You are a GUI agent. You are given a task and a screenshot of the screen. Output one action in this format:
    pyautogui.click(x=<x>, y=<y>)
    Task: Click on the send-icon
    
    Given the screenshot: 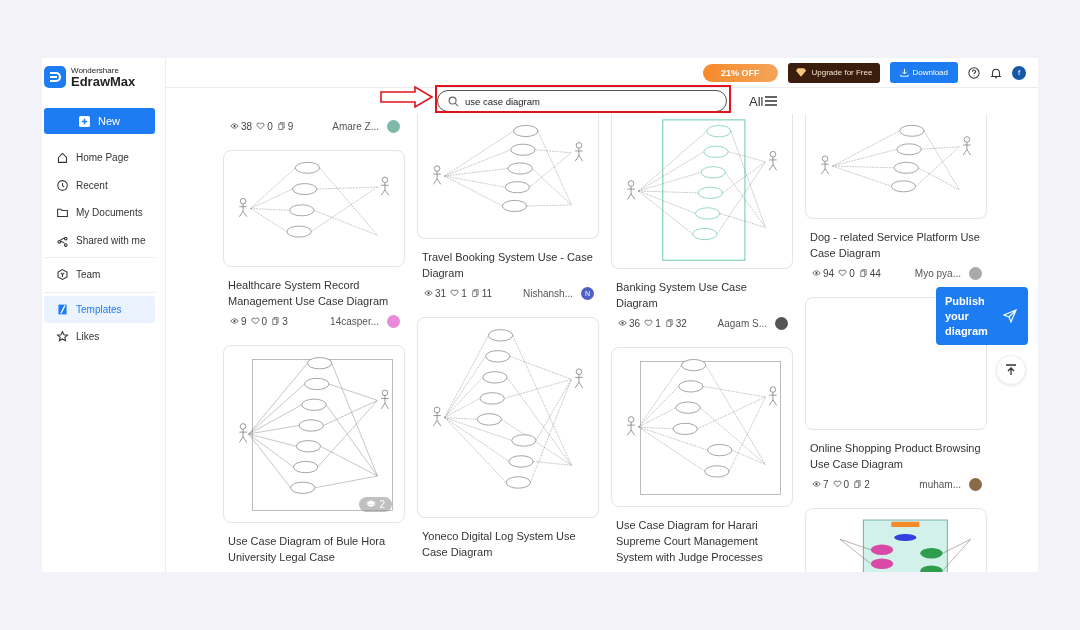 What is the action you would take?
    pyautogui.click(x=1010, y=316)
    